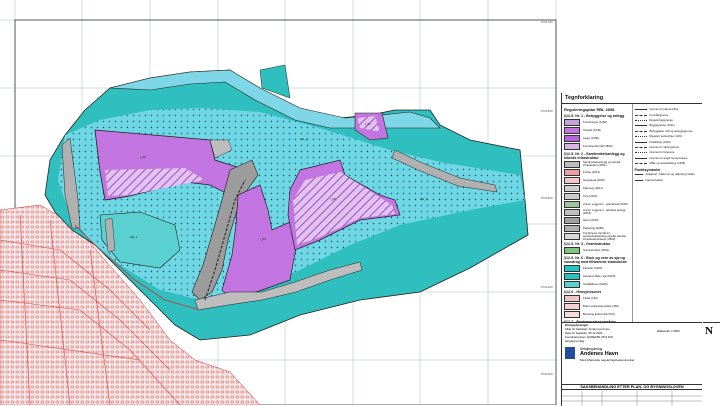 This screenshot has width=720, height=406. Describe the element at coordinates (662, 125) in the screenshot. I see `legend-line-label: Byggegrense (1211)` at that location.